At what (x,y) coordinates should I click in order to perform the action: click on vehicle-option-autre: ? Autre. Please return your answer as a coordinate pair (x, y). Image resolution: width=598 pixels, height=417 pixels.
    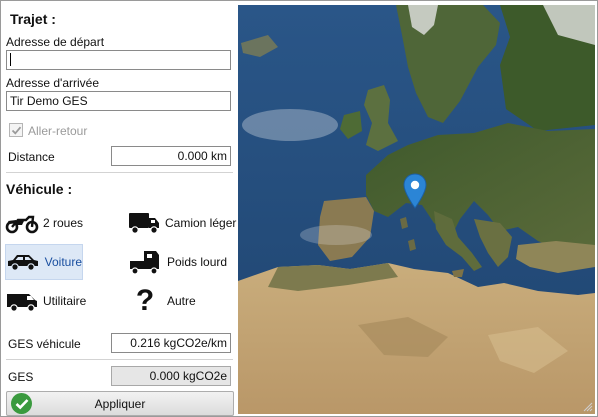
    Looking at the image, I should click on (181, 301).